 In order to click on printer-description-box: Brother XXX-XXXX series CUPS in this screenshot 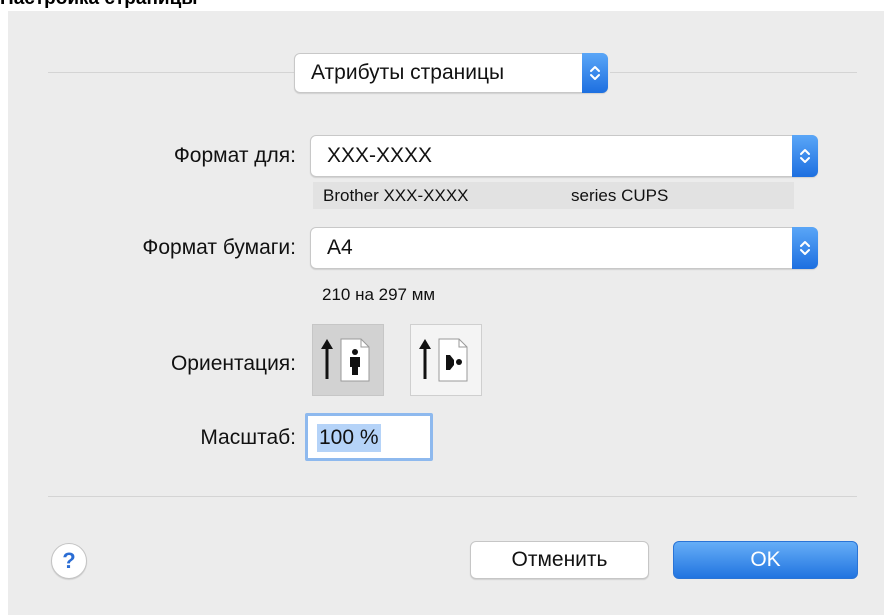, I will do `click(553, 195)`.